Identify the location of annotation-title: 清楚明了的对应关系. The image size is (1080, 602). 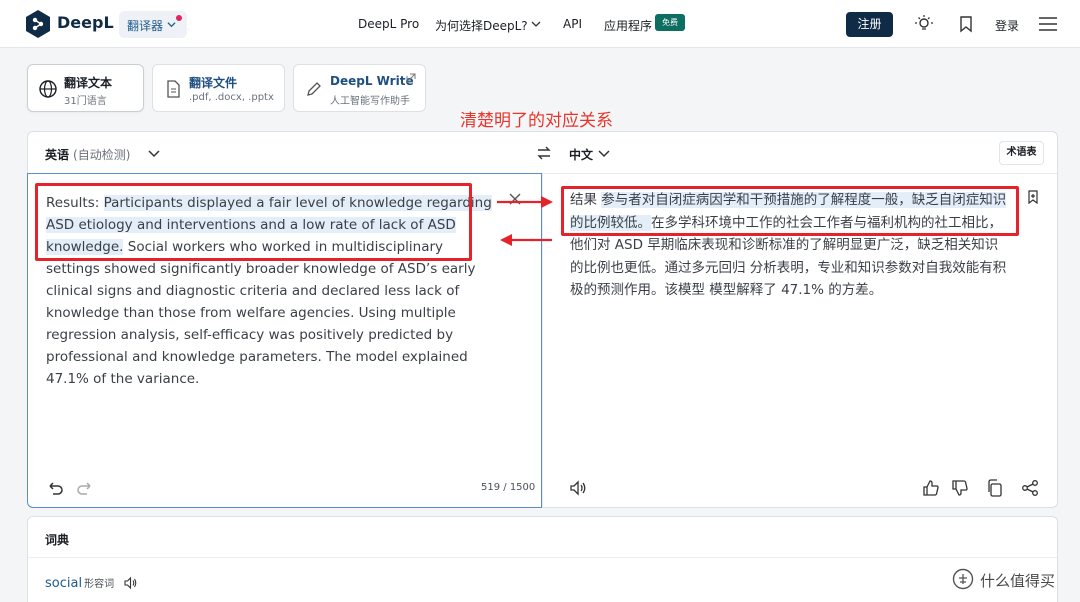
(536, 121).